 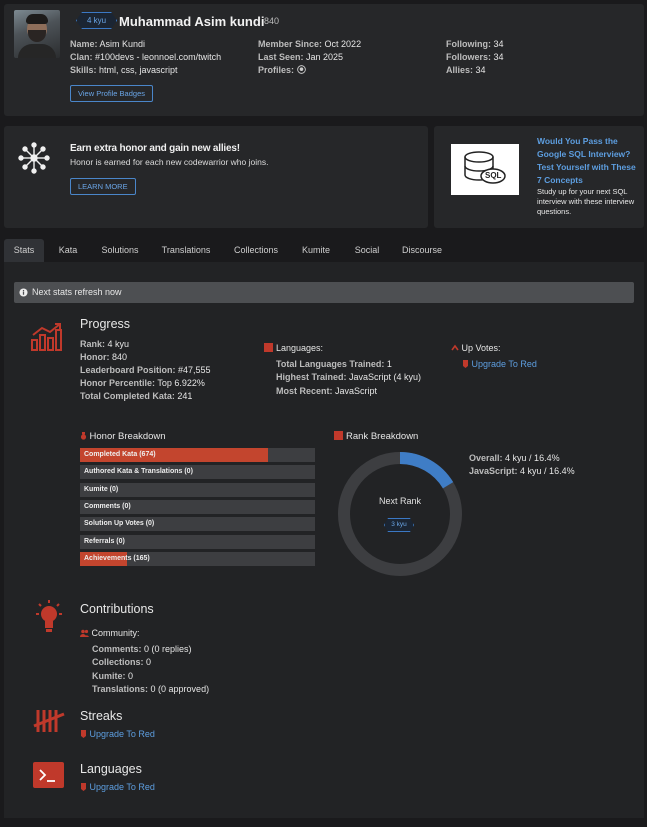 I want to click on tab-translations: Translations, so click(x=186, y=250).